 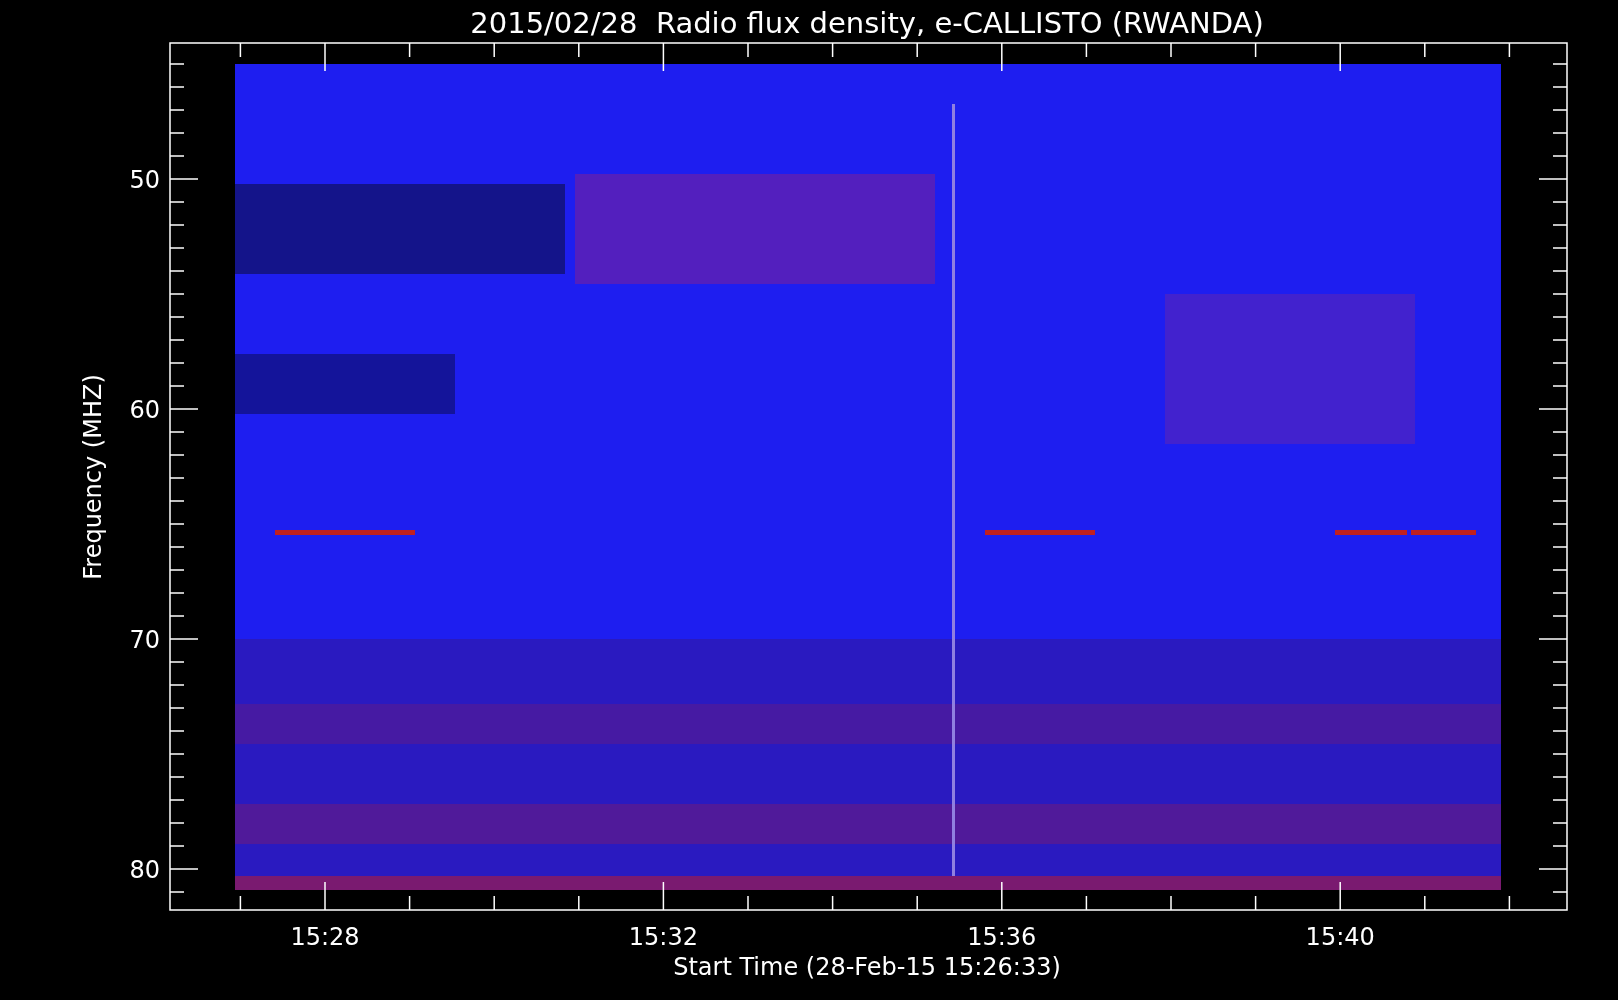 What do you see at coordinates (325, 937) in the screenshot?
I see `x-tick-label: 15:28` at bounding box center [325, 937].